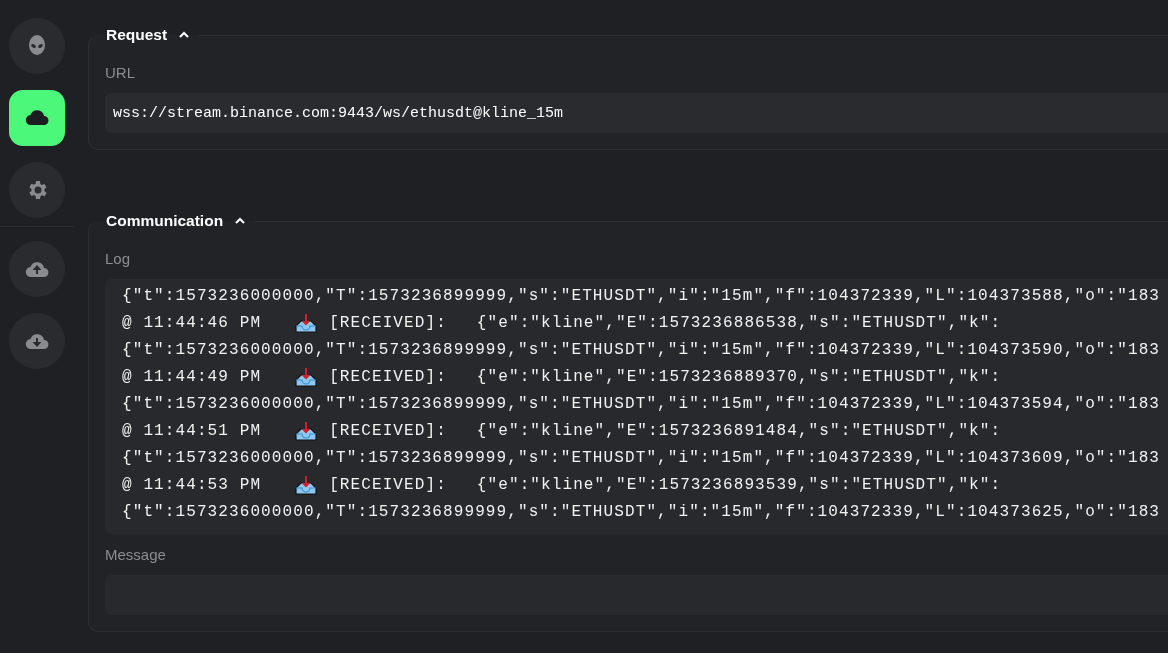 Image resolution: width=1168 pixels, height=653 pixels. I want to click on log-line: {"t":1573236000000,"T":1573236899999,"s":"ETHUSDT","i":"15m","f":104372339,"L":104373594,"o":"183, so click(641, 403).